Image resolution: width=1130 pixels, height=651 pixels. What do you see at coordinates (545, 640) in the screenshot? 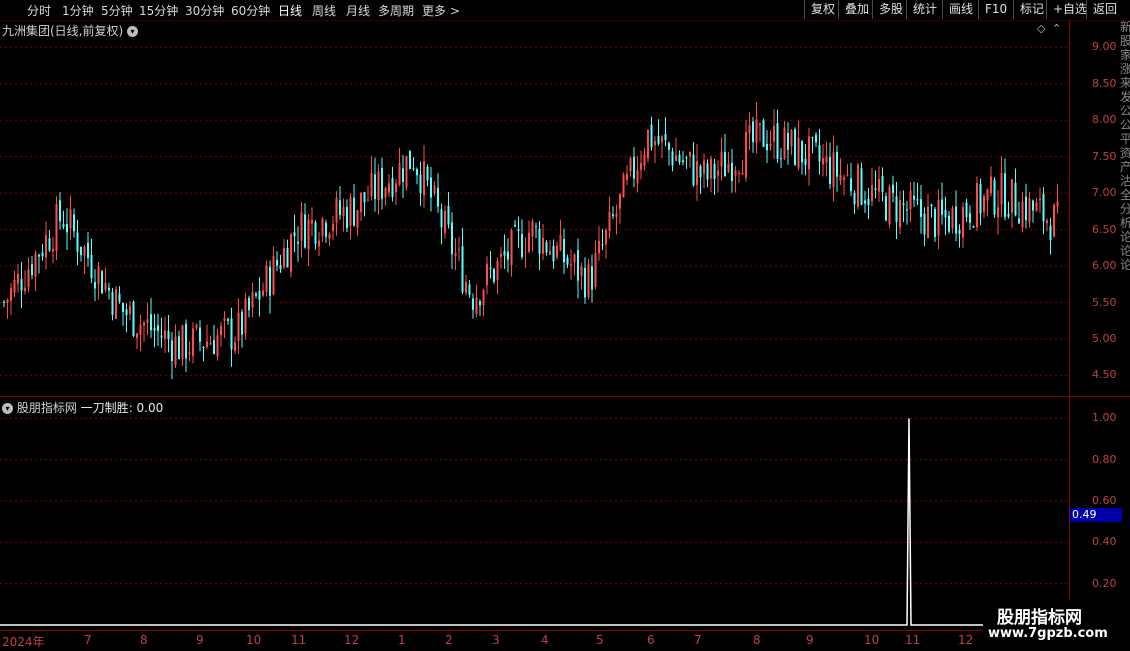
I see `date-tick-label: 4` at bounding box center [545, 640].